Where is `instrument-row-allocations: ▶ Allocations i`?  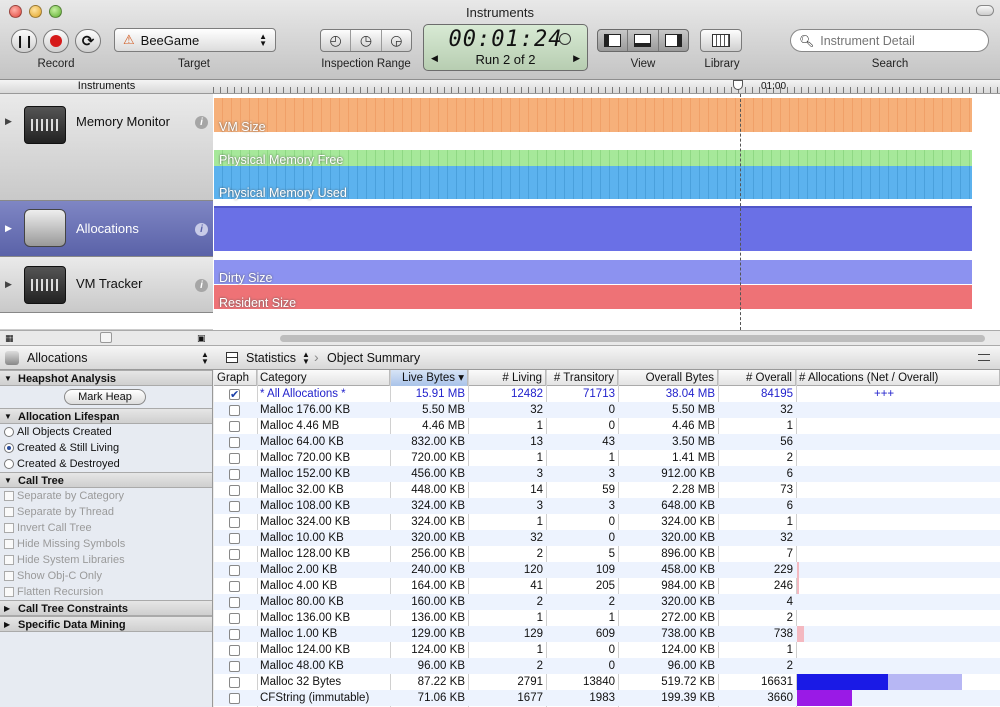 instrument-row-allocations: ▶ Allocations i is located at coordinates (106, 229).